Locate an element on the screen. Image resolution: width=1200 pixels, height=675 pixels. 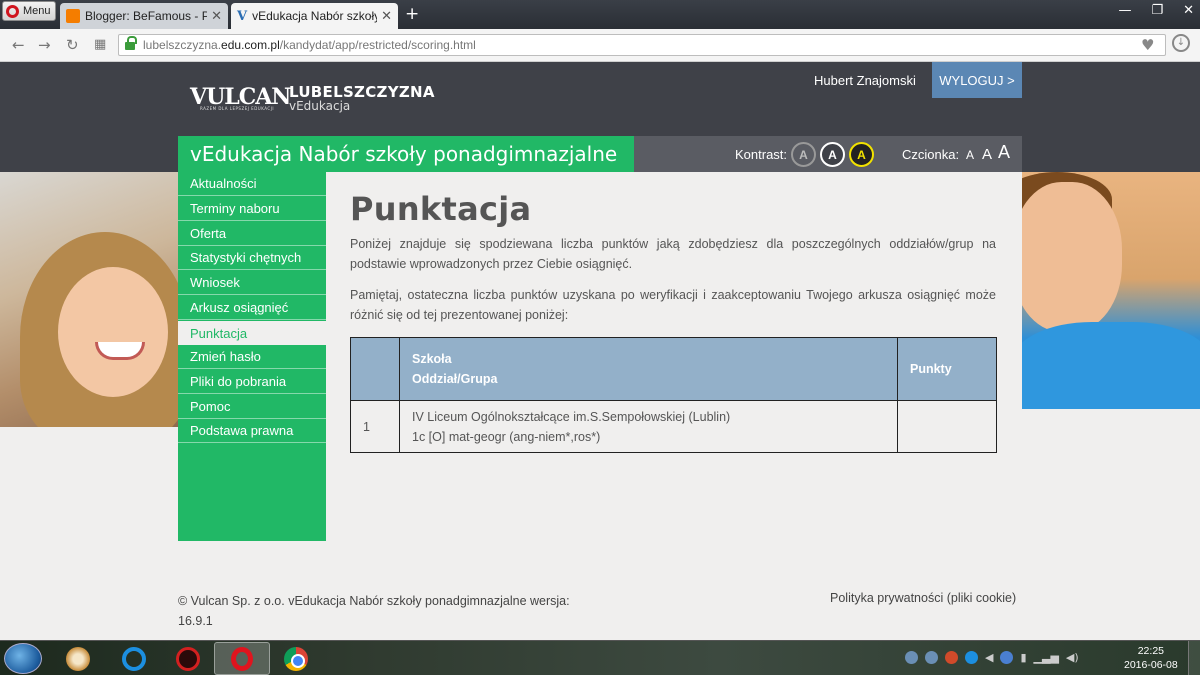
tab-title: vEdukacja Nabór szkoły po is located at coordinates (315, 16).